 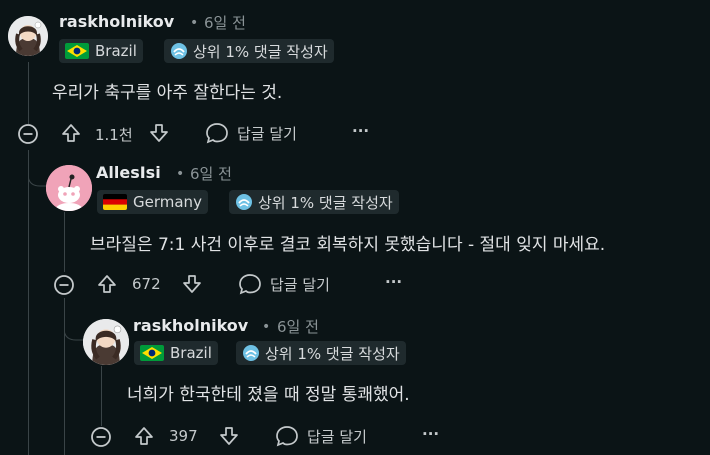 What do you see at coordinates (146, 284) in the screenshot?
I see `vote-count: 672` at bounding box center [146, 284].